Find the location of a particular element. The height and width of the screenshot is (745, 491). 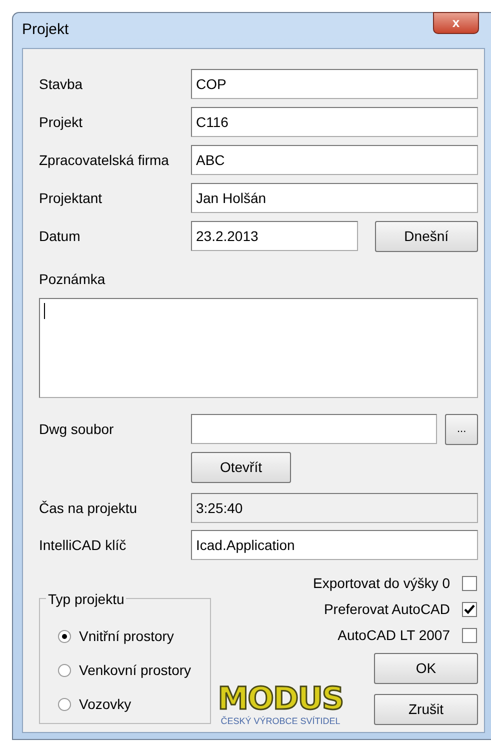

field-label: Zpracovatelská firma is located at coordinates (104, 160).